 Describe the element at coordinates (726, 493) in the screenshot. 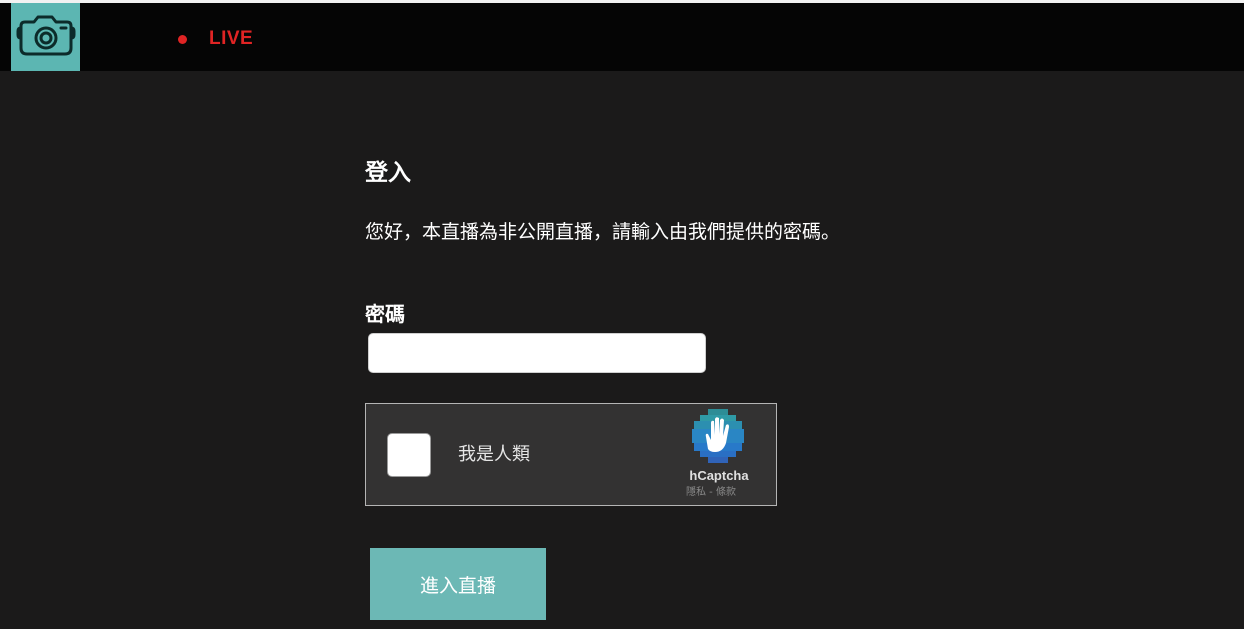

I see `captcha-privacy-terms-links: 隱私 - 條款` at that location.